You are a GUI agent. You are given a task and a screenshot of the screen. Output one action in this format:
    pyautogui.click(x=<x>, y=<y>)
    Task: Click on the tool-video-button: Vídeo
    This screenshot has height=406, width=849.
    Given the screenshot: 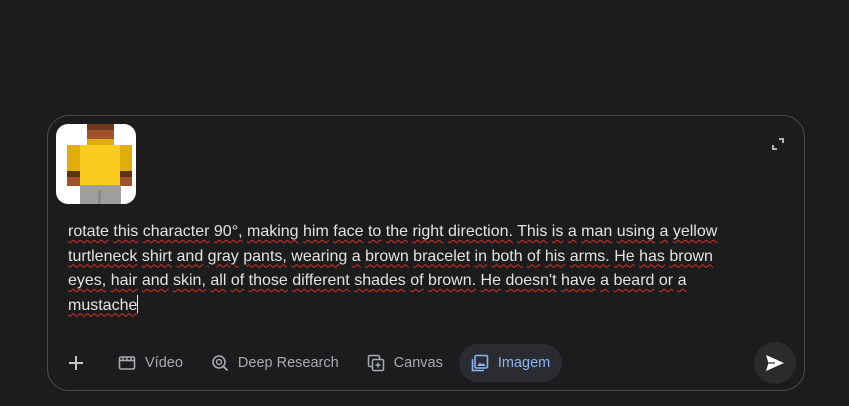 What is the action you would take?
    pyautogui.click(x=150, y=363)
    